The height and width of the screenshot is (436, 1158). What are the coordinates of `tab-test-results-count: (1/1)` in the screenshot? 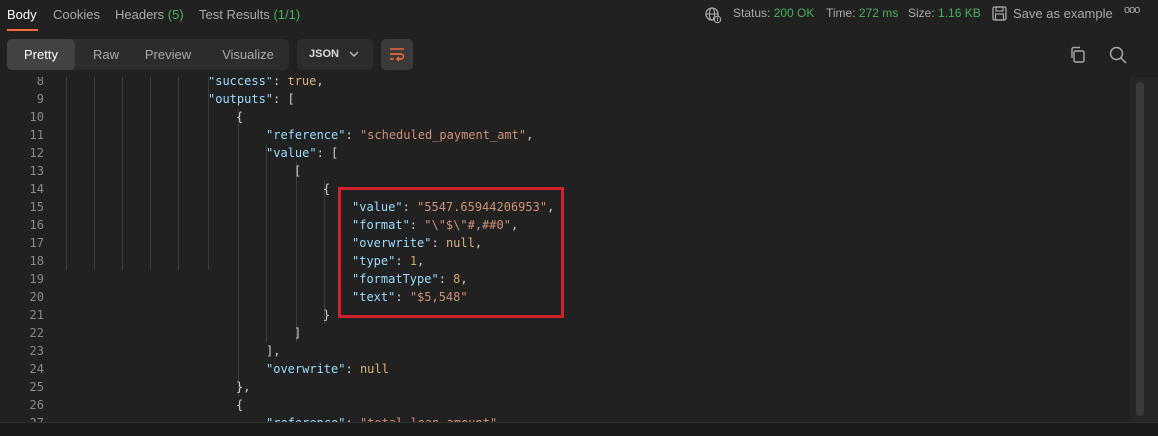 It's located at (287, 14).